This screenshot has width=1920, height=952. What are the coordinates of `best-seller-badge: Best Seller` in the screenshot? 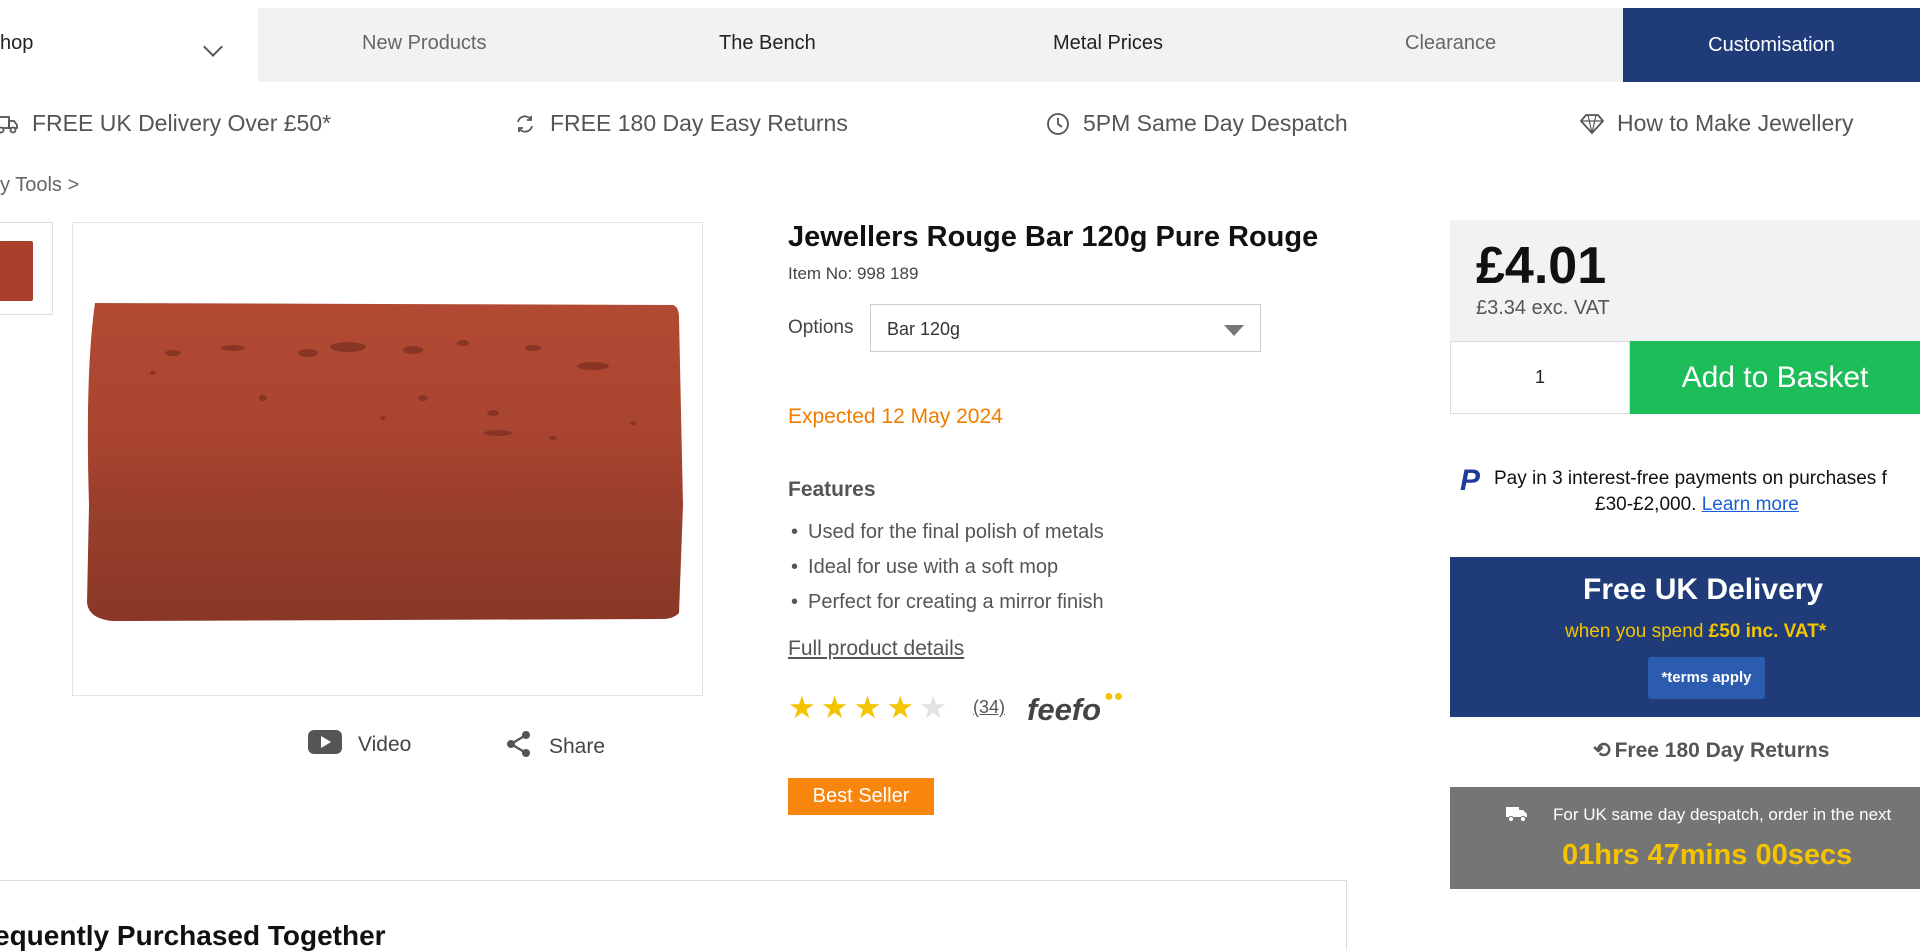 It's located at (861, 796).